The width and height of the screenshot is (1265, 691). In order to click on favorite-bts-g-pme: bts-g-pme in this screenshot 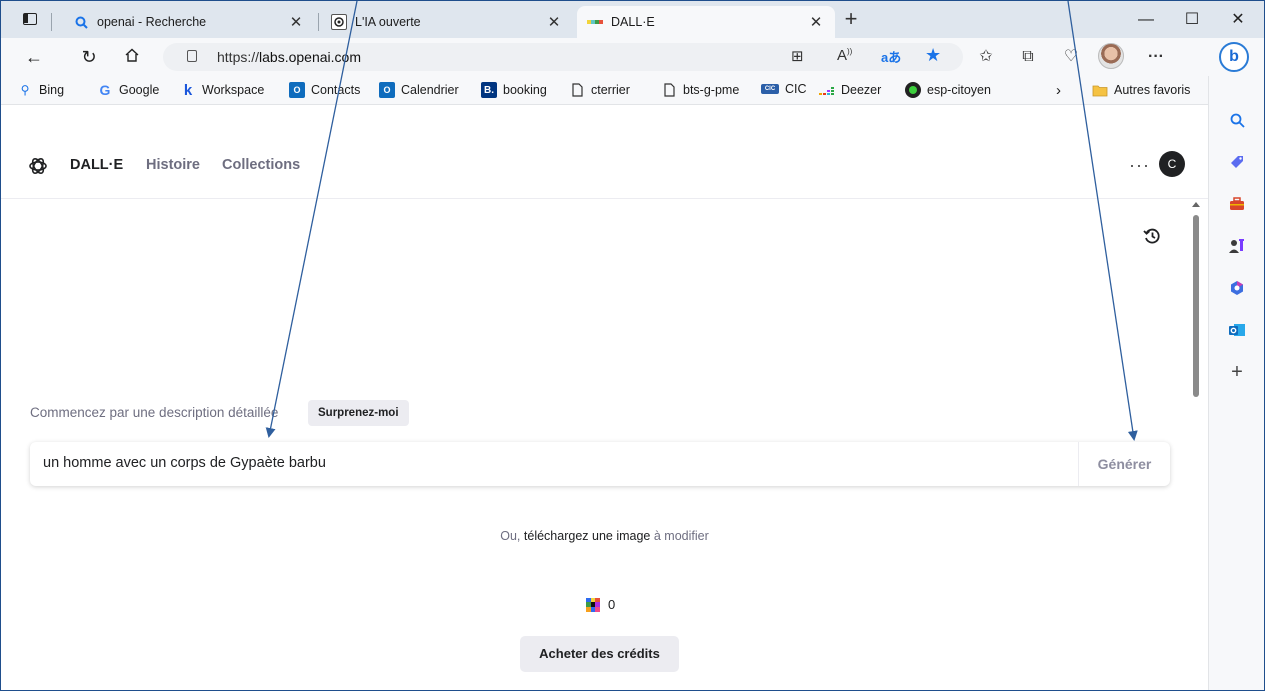, I will do `click(700, 90)`.